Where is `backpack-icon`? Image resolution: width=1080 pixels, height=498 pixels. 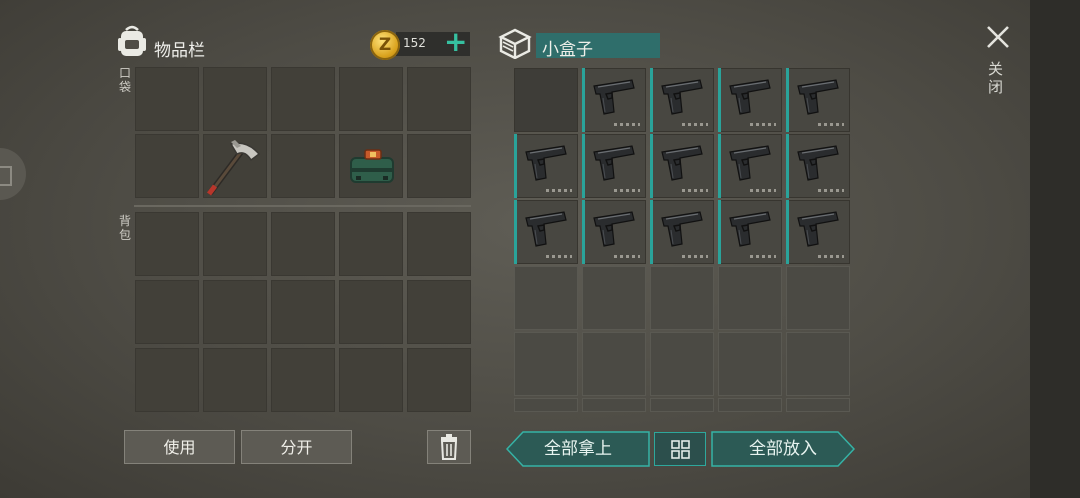
backpack-icon is located at coordinates (132, 40).